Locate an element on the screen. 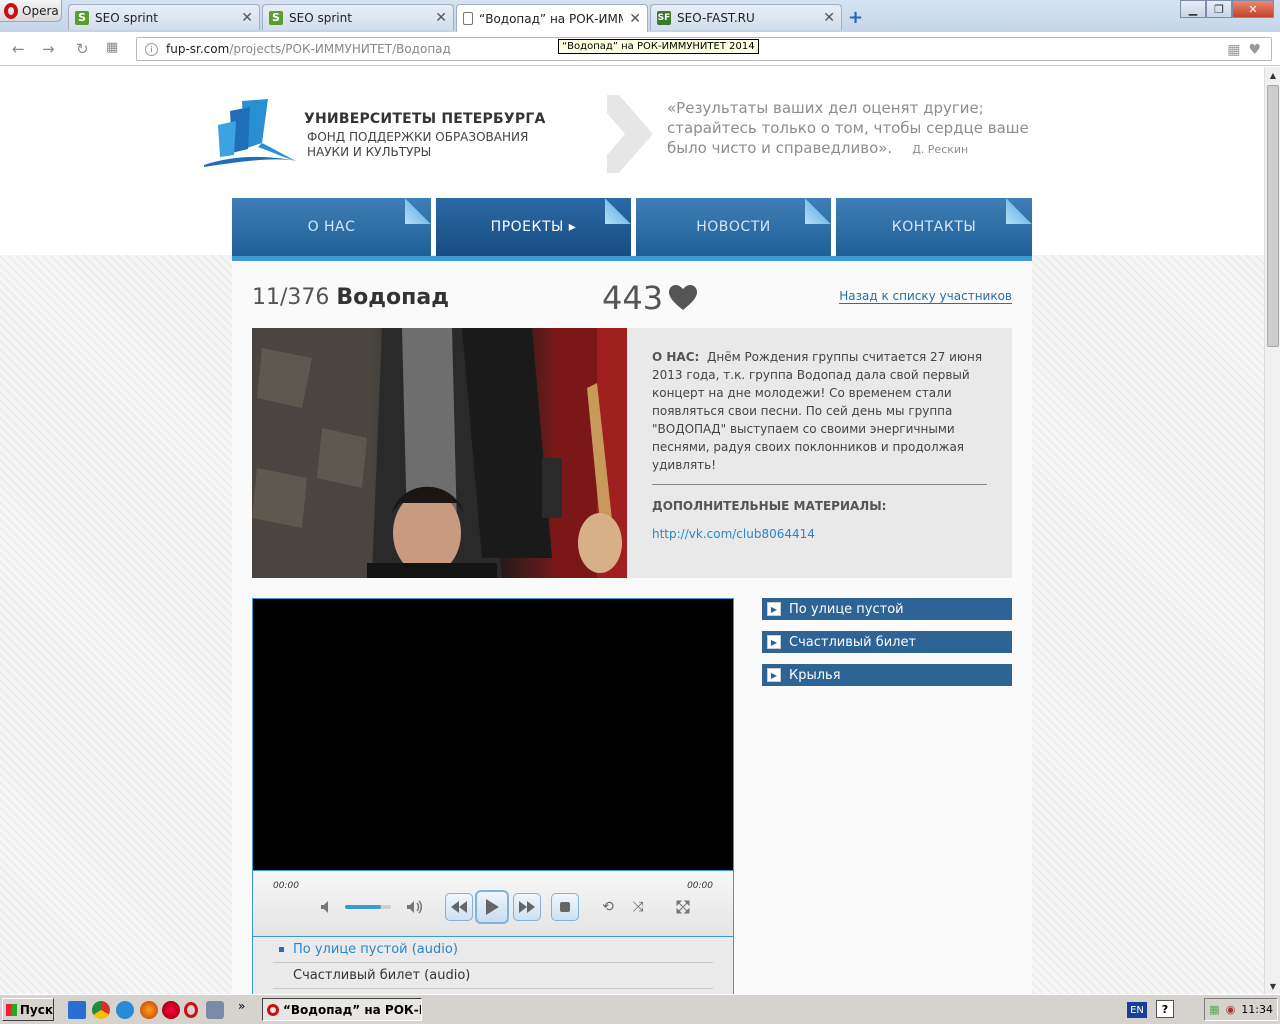  scroll-up-icon: ▲ is located at coordinates (1272, 75).